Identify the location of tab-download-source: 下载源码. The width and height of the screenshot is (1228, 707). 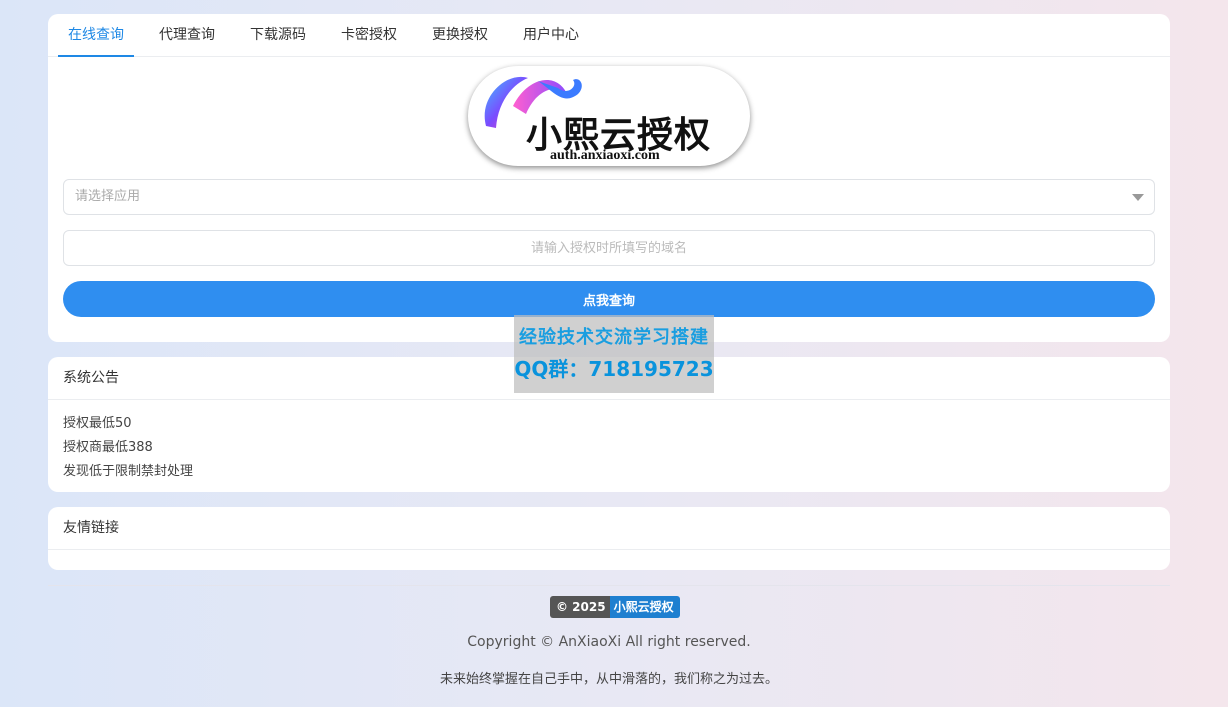
(278, 35).